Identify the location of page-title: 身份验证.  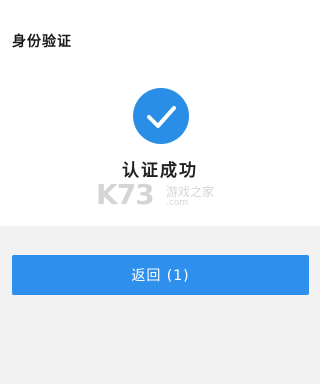
(42, 42).